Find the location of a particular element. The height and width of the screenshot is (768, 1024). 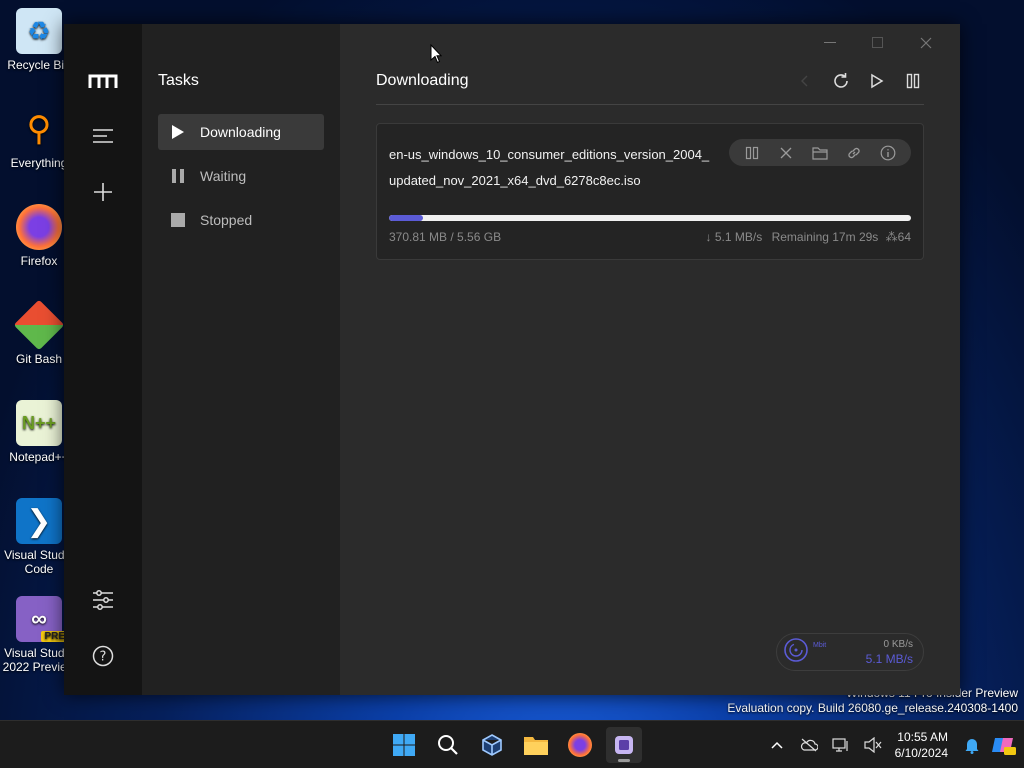

download-speed: 5.1 MB/s is located at coordinates (889, 659).